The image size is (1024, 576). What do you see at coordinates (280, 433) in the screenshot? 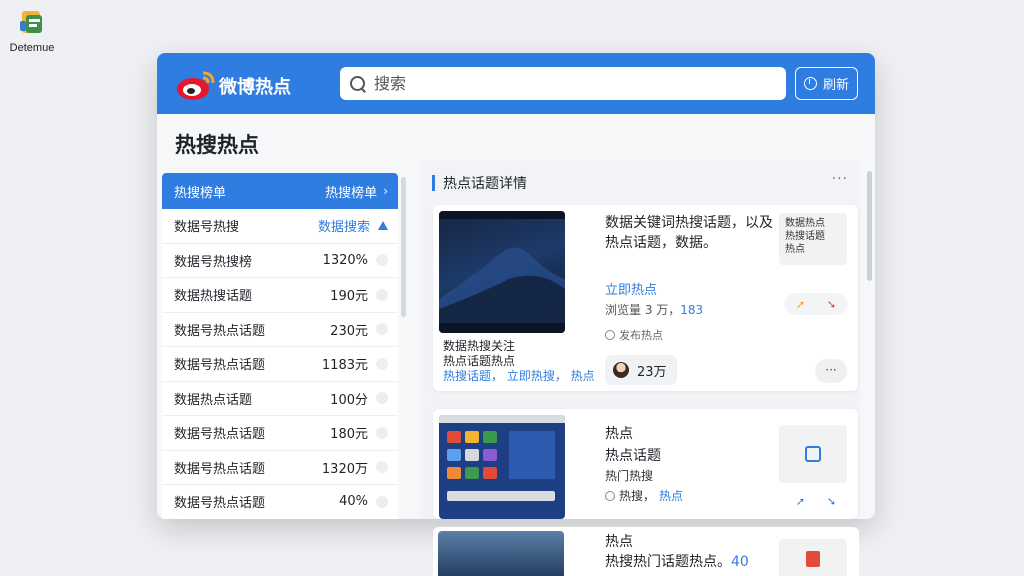
I see `list-item: 数据号热点话题 180元` at bounding box center [280, 433].